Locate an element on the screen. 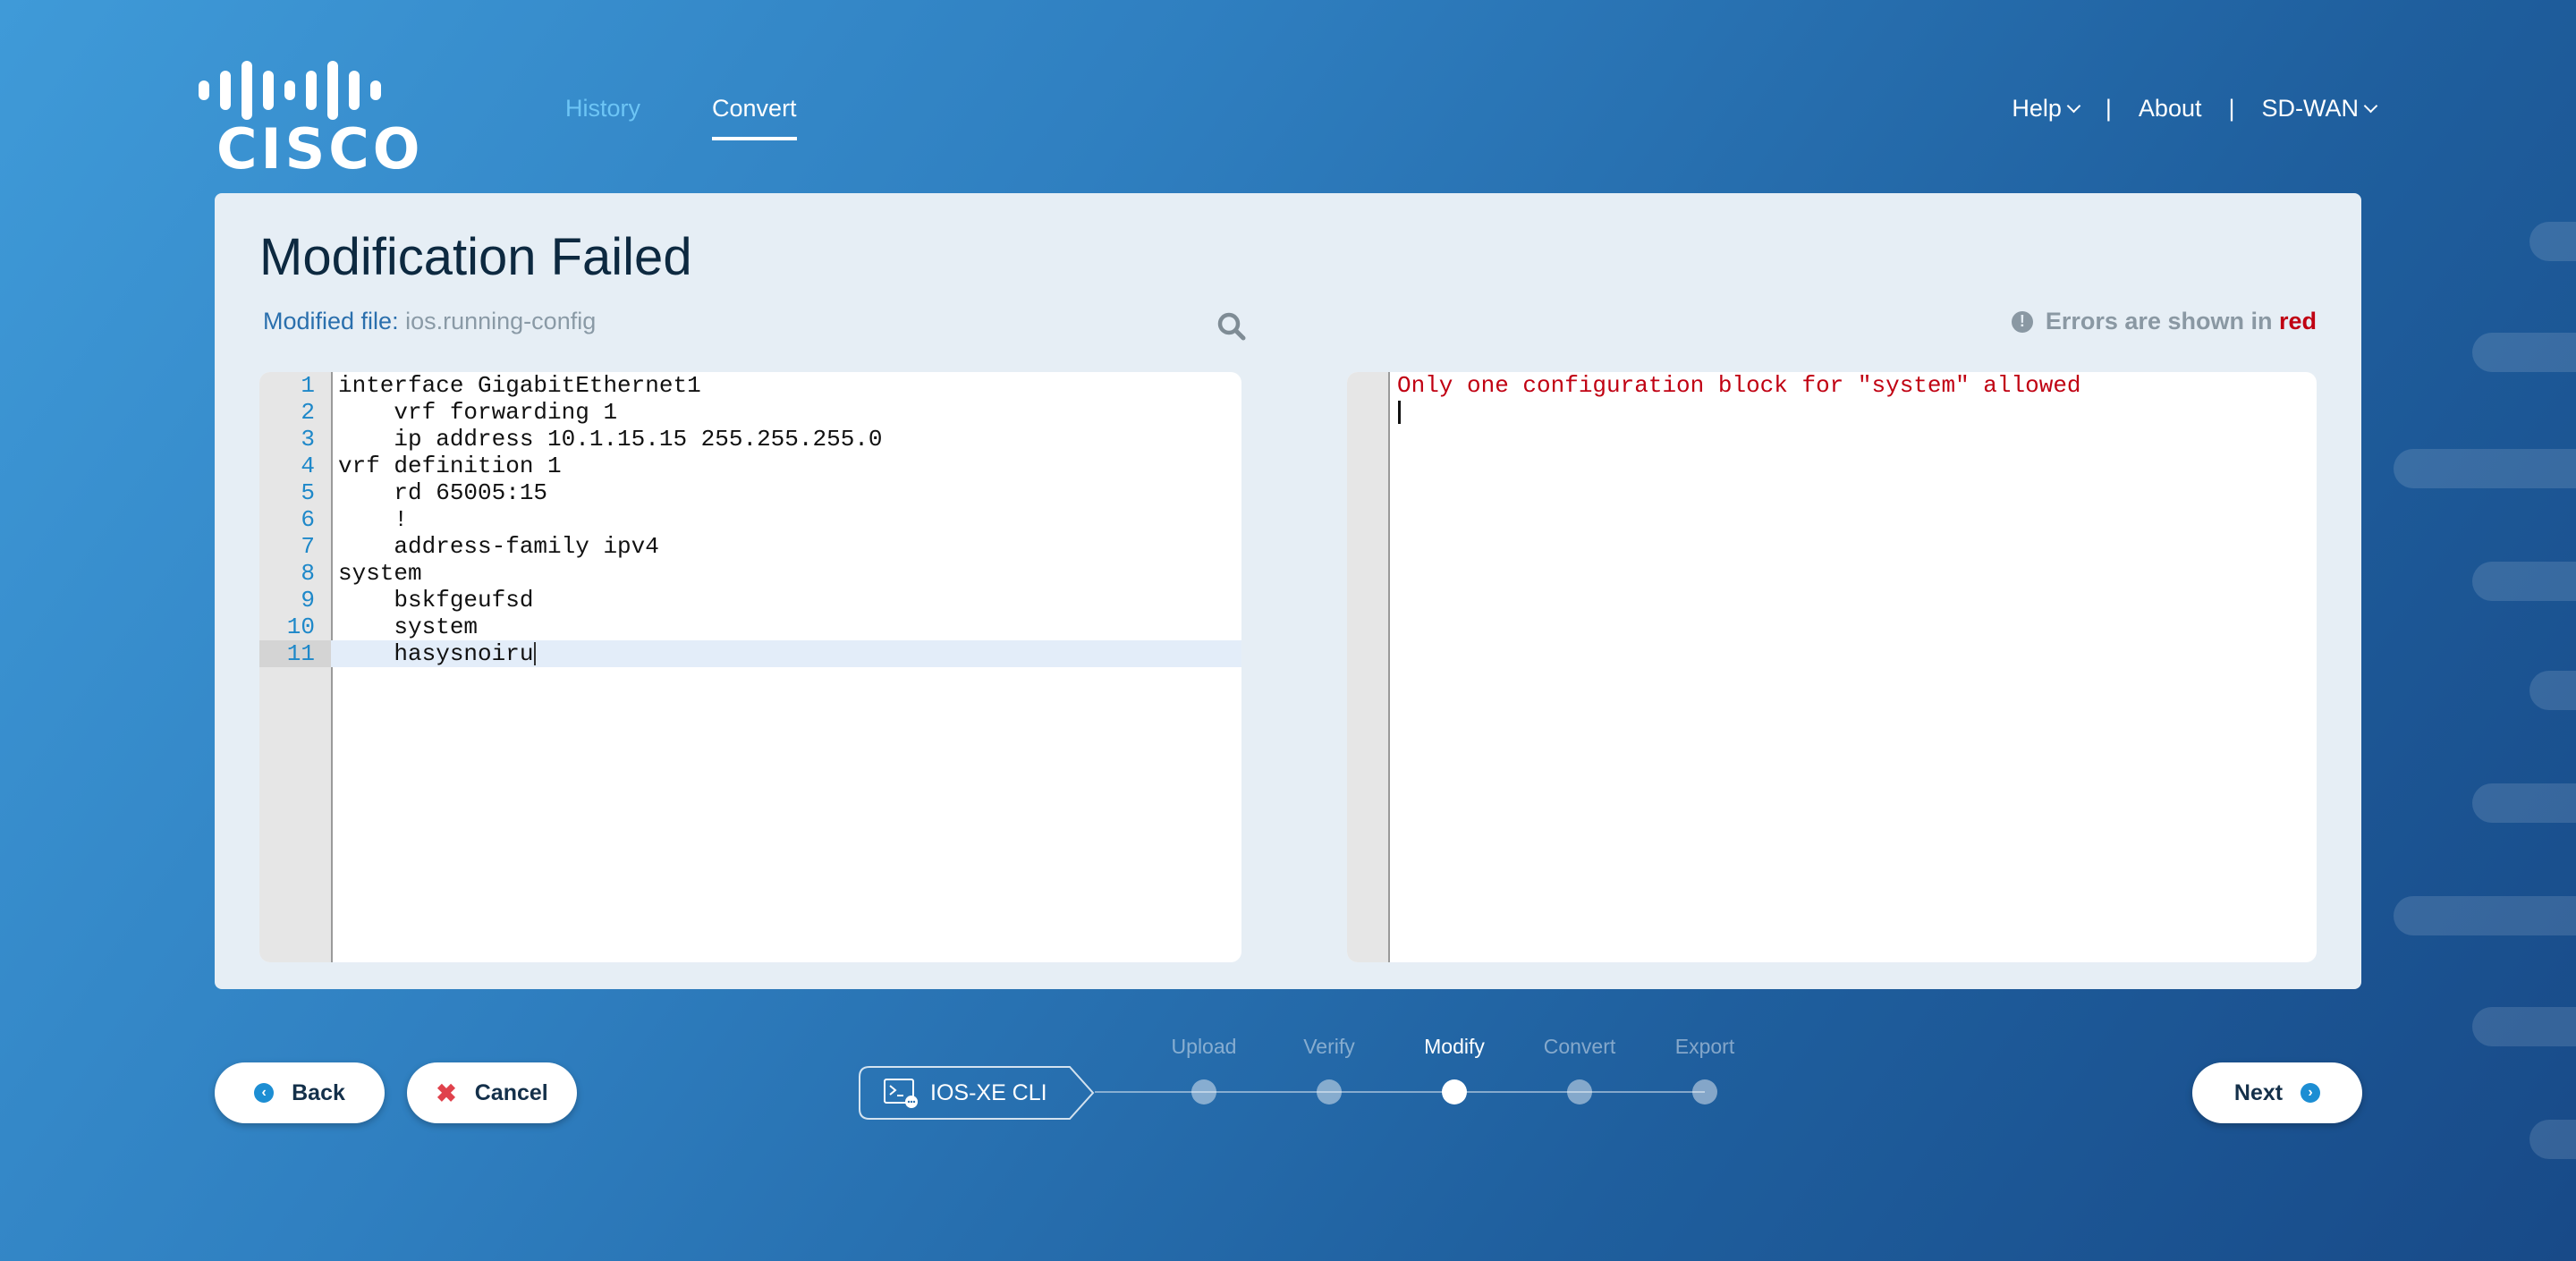 The image size is (2576, 1261). code-line: 2 vrf forwarding 1 is located at coordinates (750, 412).